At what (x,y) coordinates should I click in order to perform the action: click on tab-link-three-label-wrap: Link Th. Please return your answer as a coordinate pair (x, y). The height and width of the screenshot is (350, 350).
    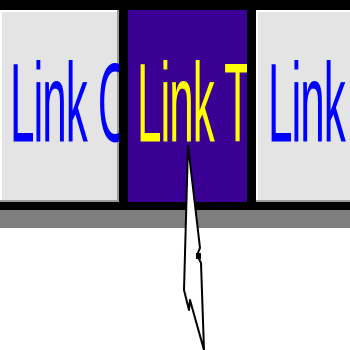
    Looking at the image, I should click on (303, 106).